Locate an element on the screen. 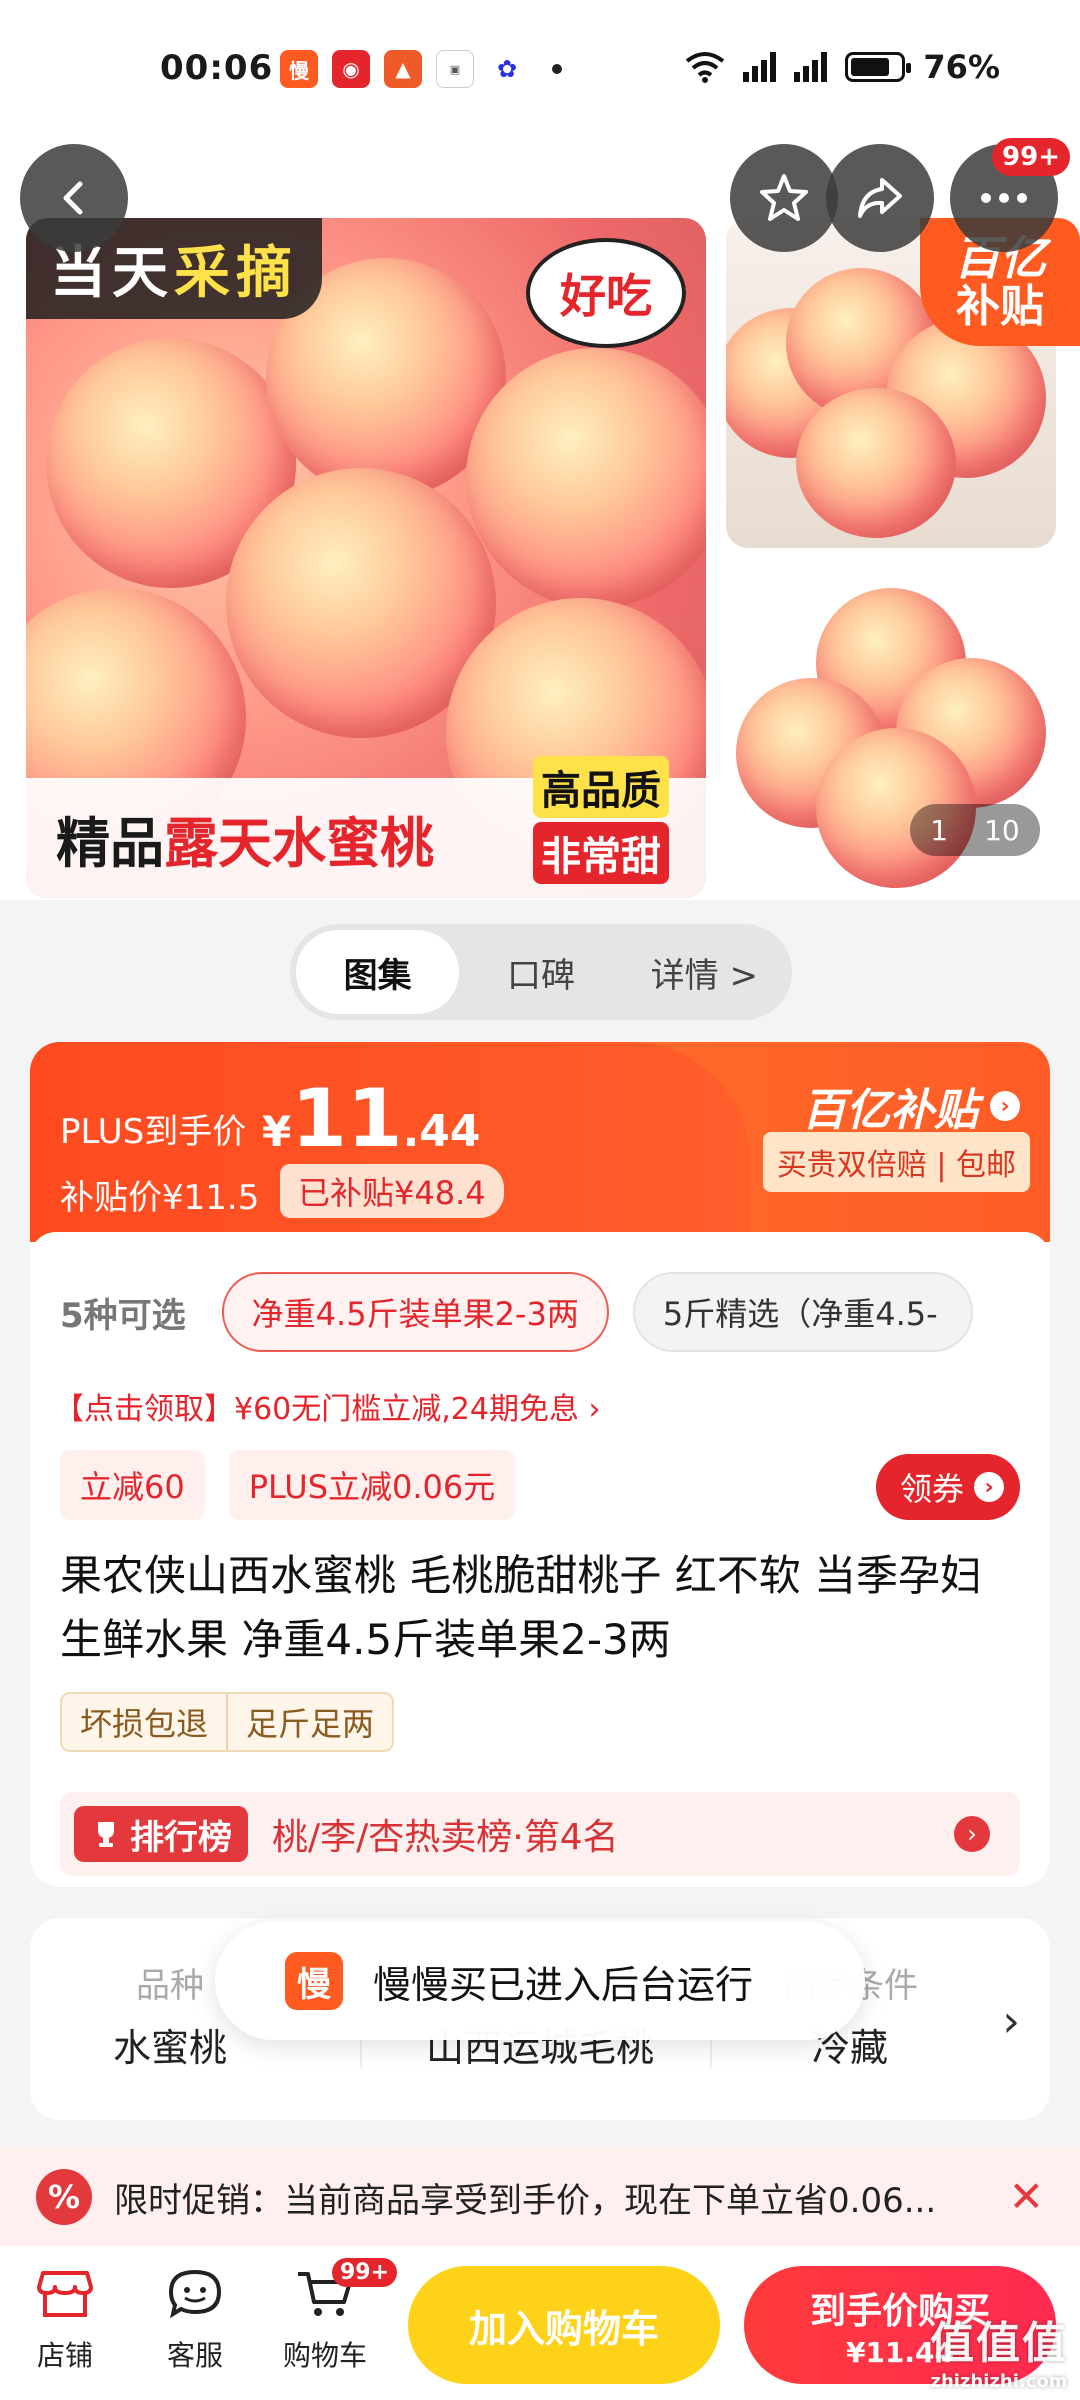 The image size is (1080, 2400). chat-smile-icon is located at coordinates (195, 2294).